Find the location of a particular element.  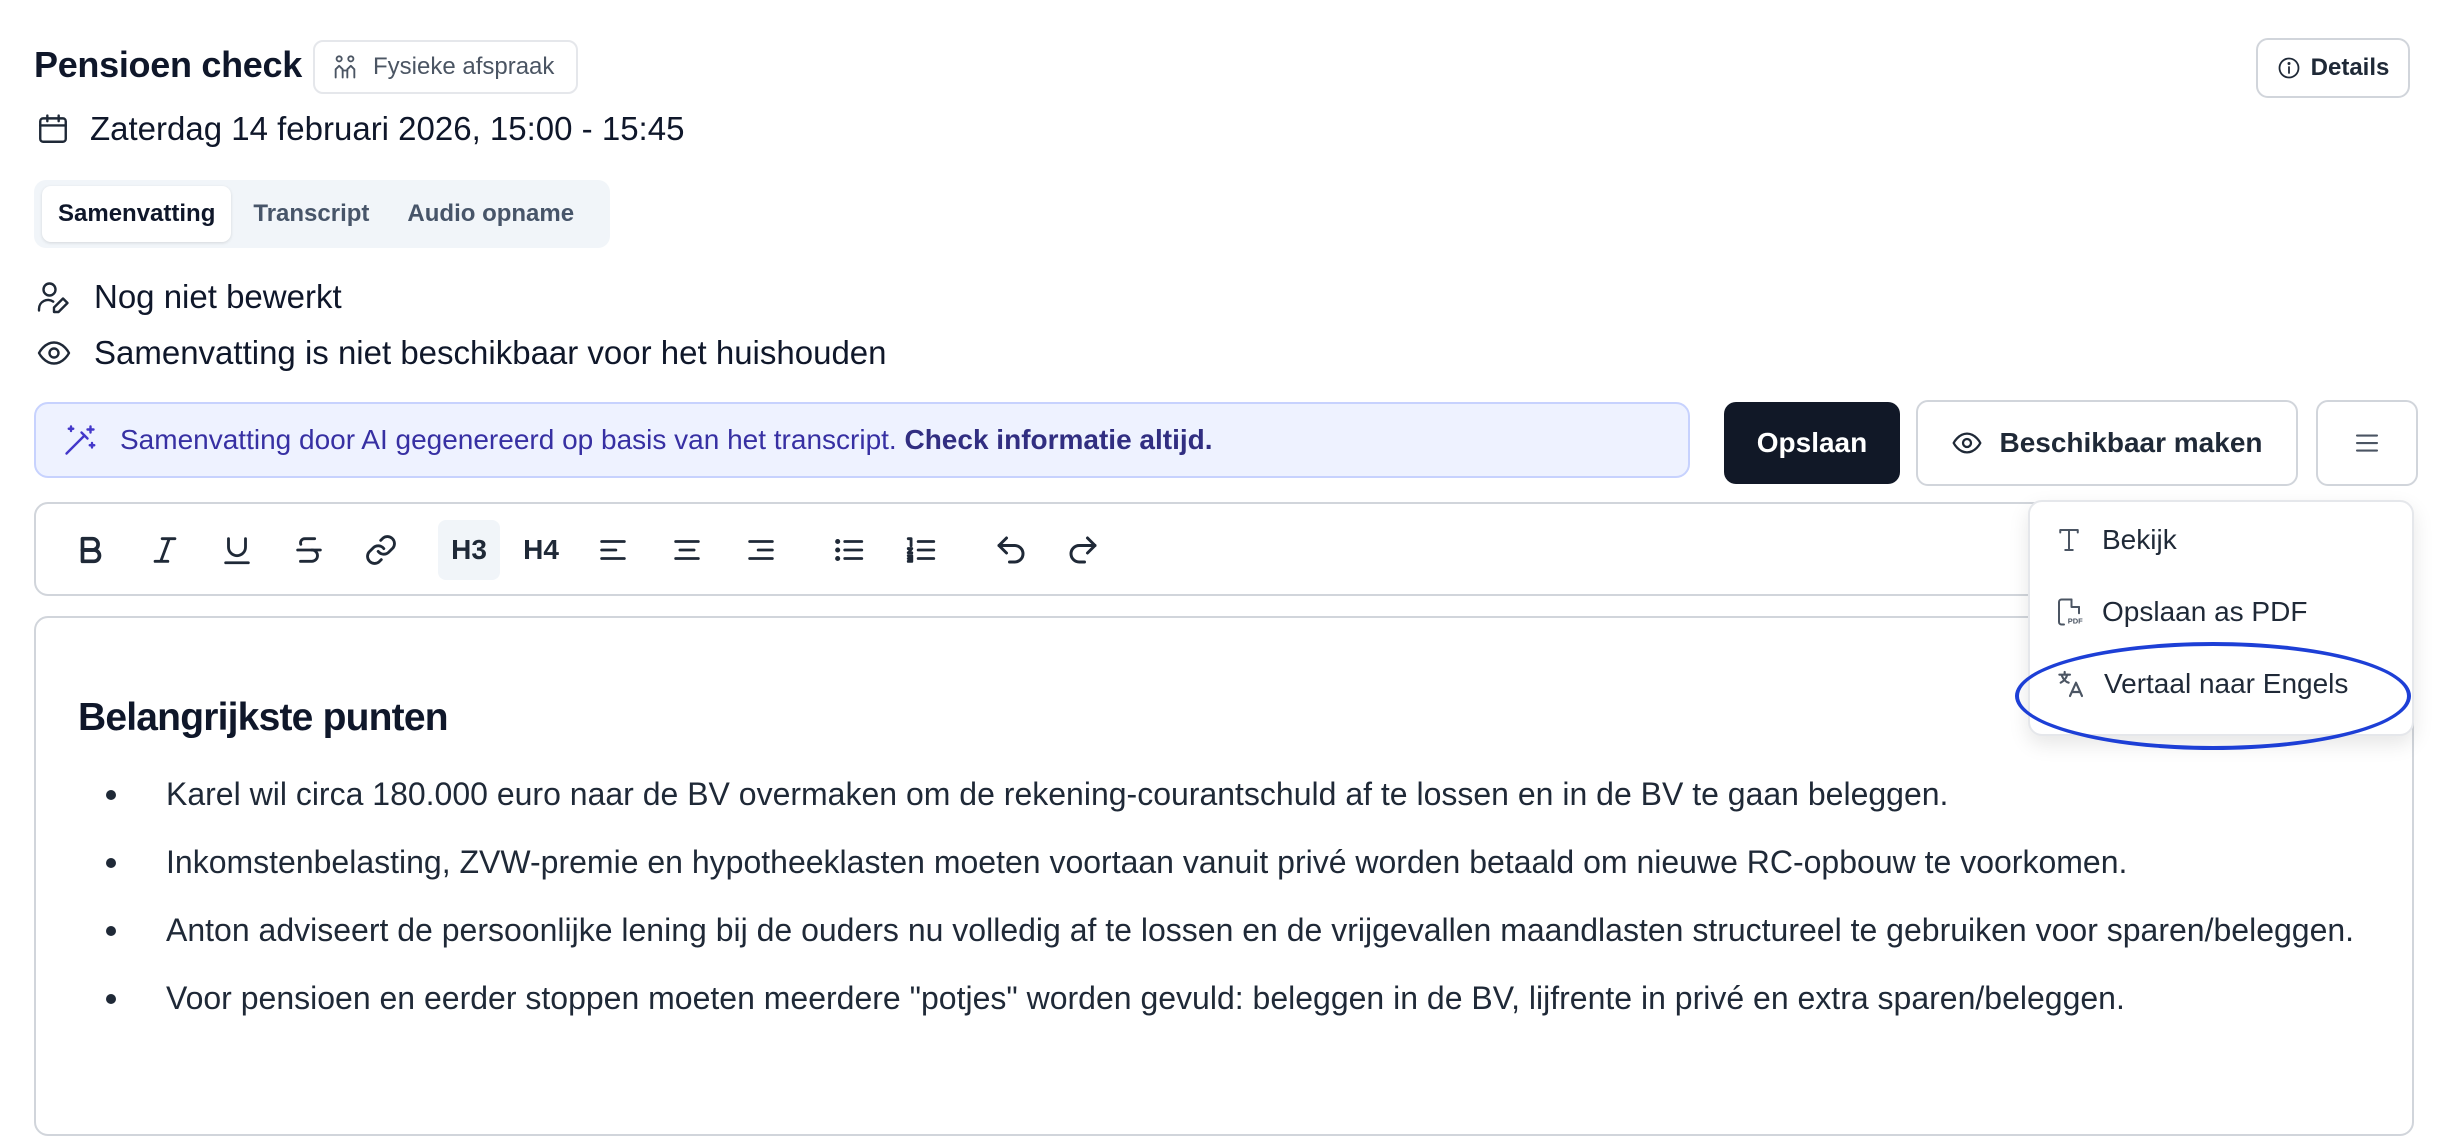

edit-status-text: Nog niet bewerkt is located at coordinates (218, 296).